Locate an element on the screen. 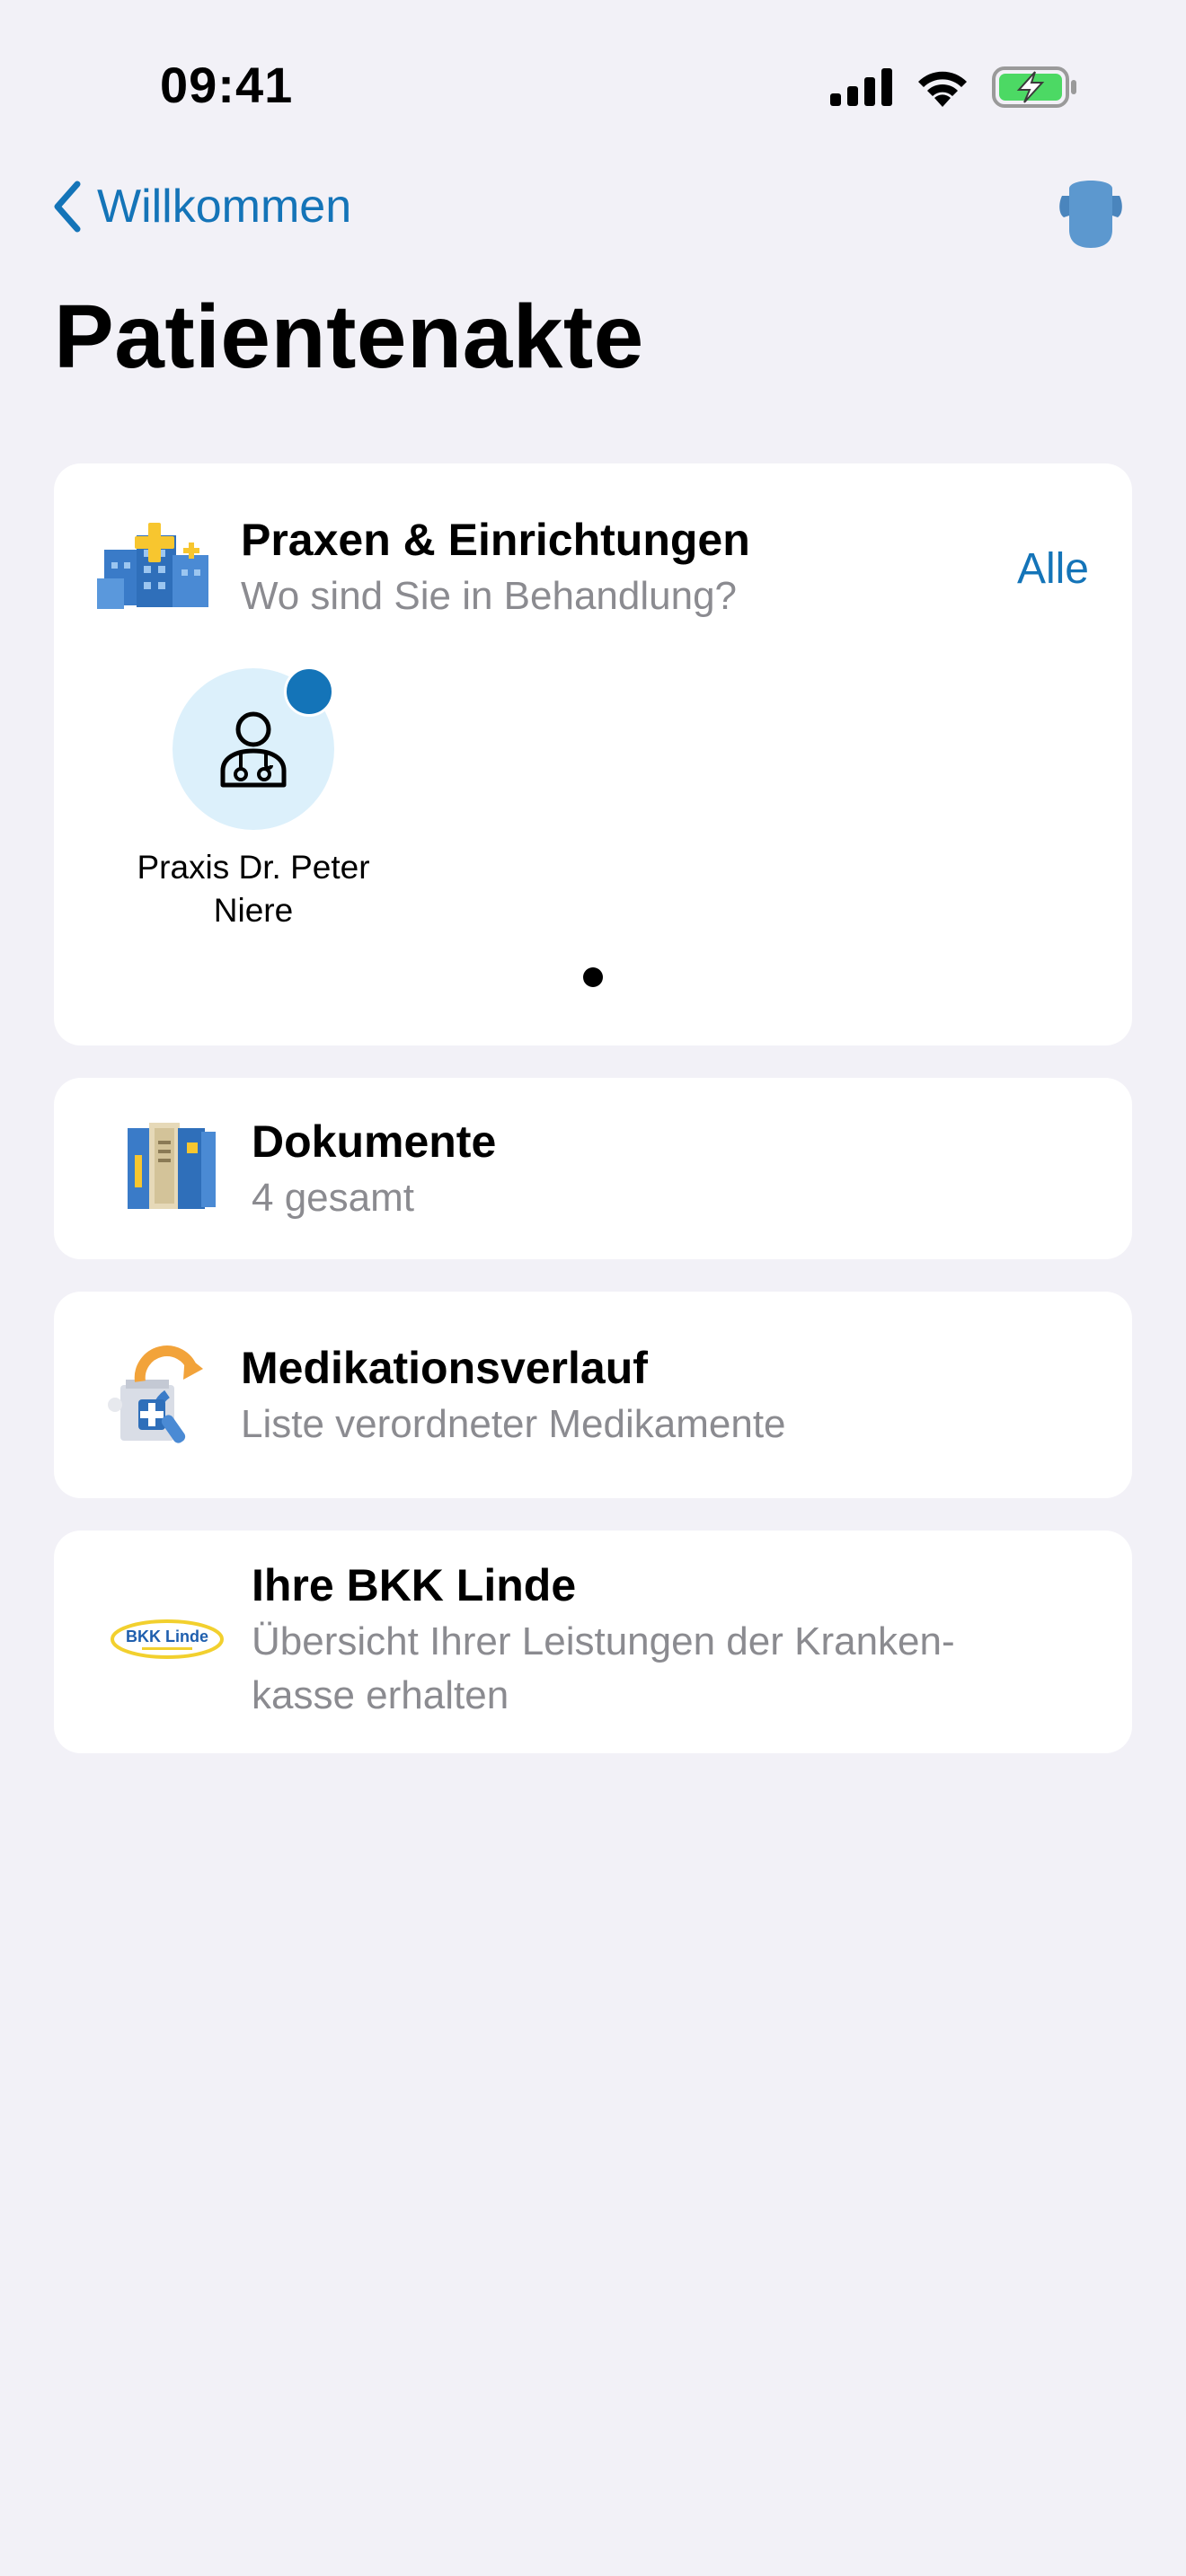 The height and width of the screenshot is (2576, 1186). cellular-signal-icon is located at coordinates (861, 87).